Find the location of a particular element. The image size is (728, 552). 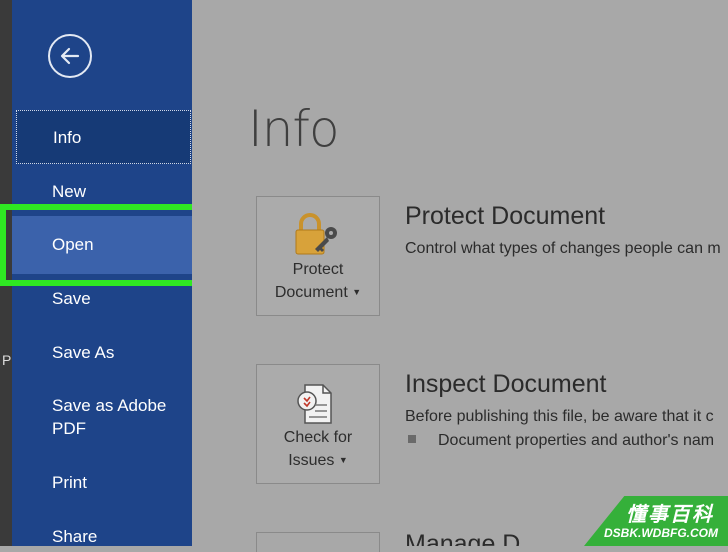

sidebar-item-label: Info is located at coordinates (67, 137).